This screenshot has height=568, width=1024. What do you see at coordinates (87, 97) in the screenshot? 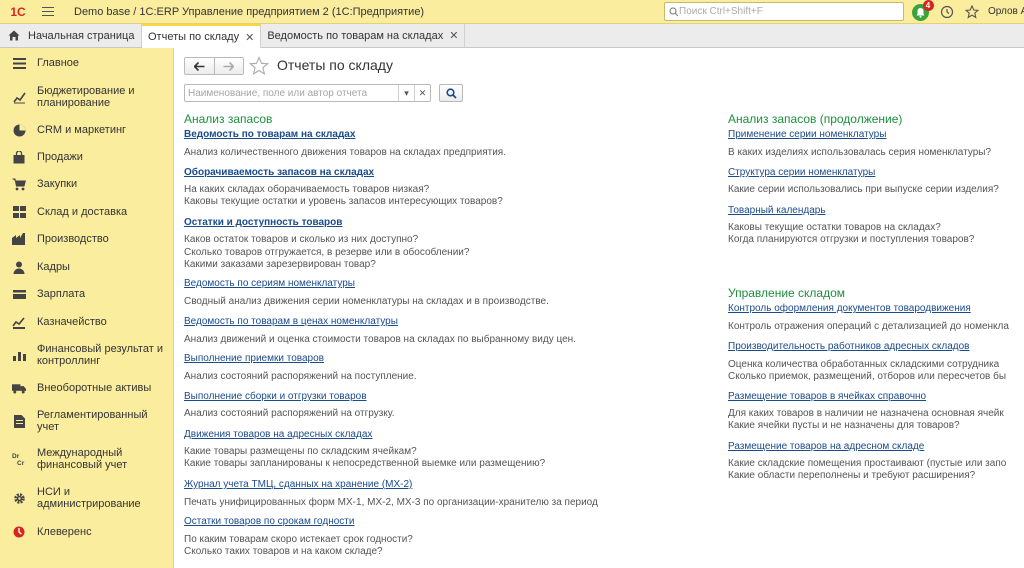
I see `sidebar-item-budgeting: Бюджетирование и планирование` at bounding box center [87, 97].